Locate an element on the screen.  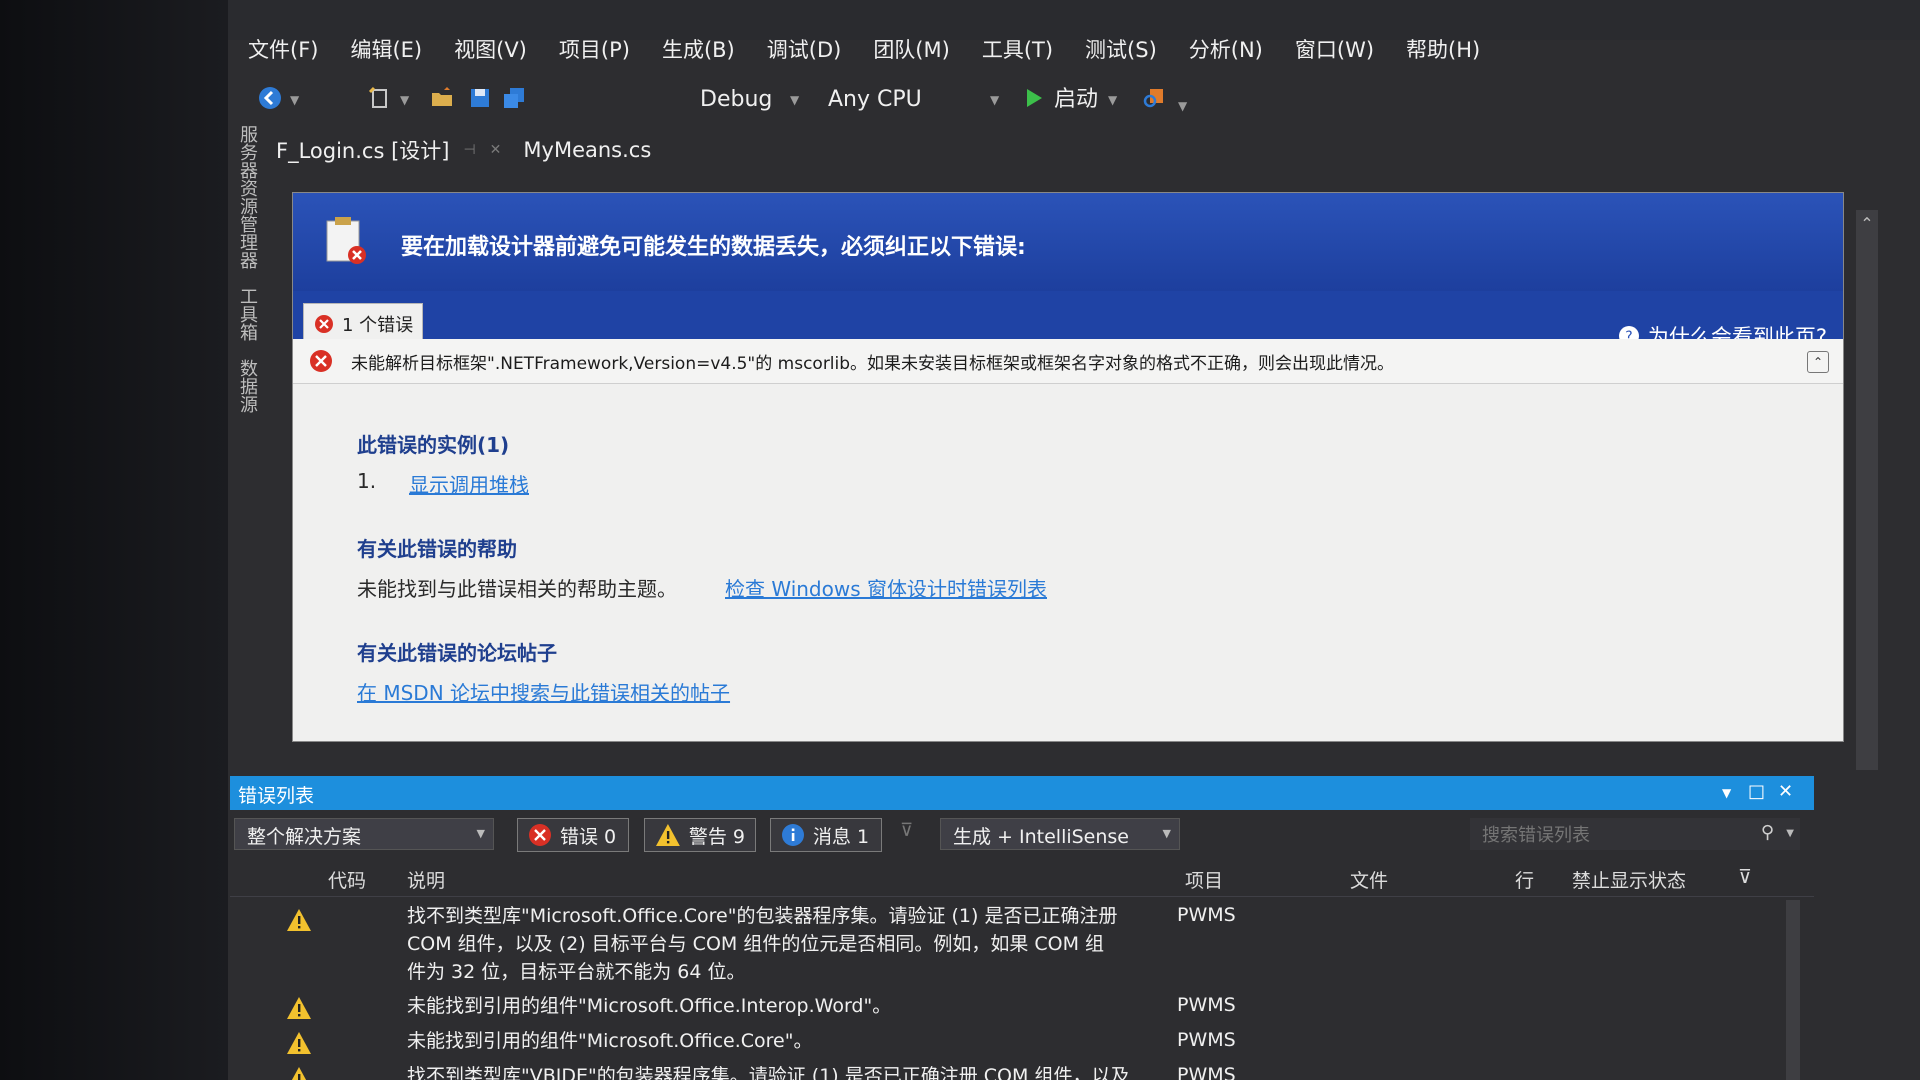
column-file: 文件 is located at coordinates (1369, 879).